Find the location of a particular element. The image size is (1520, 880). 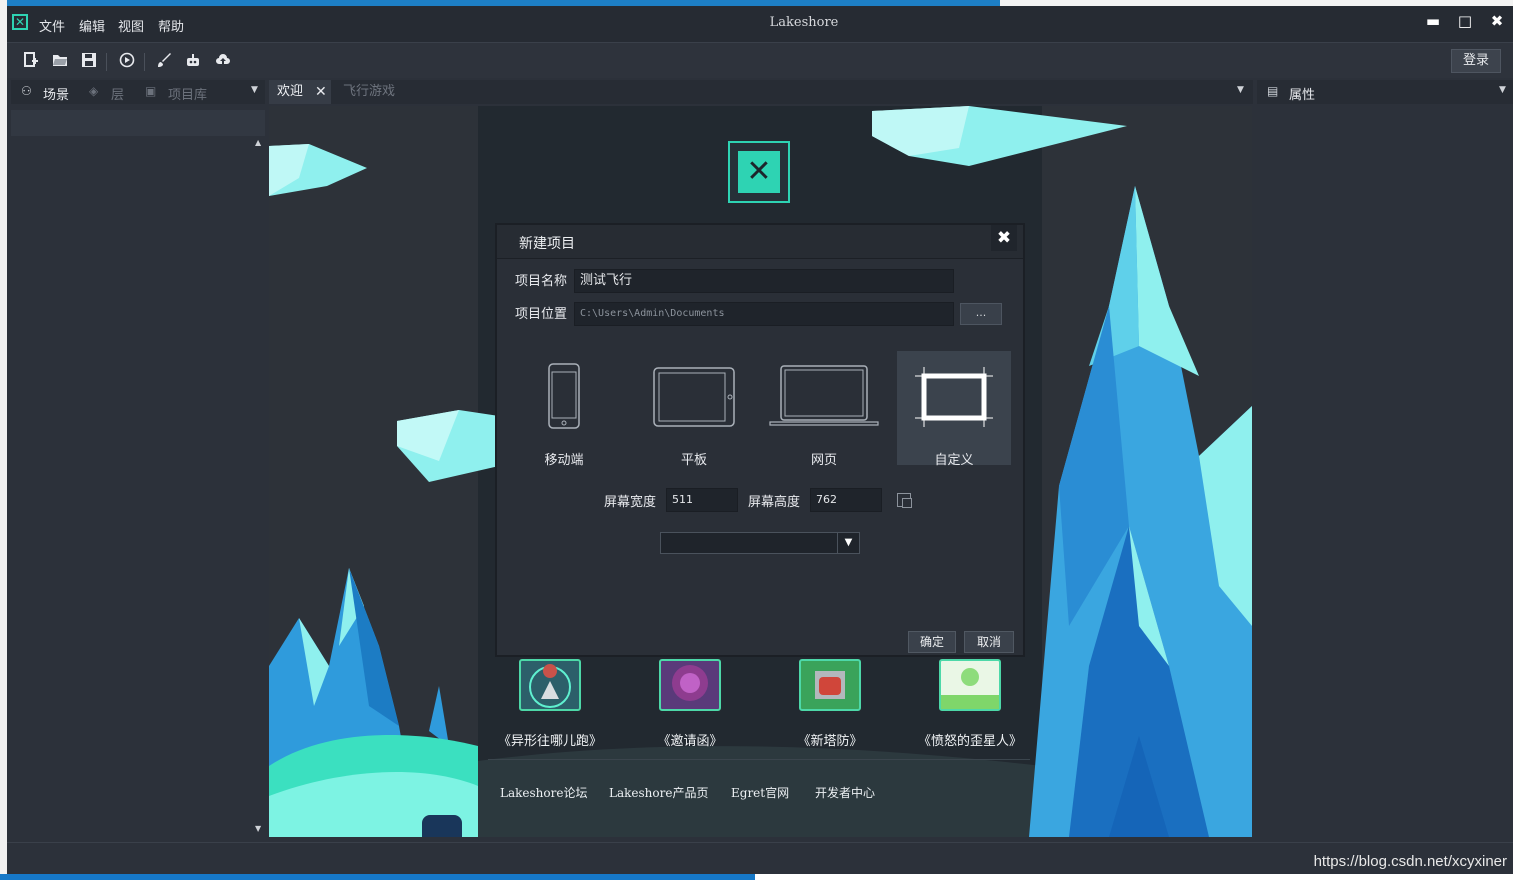

welcome-logo-icon: ✕ is located at coordinates (759, 172).